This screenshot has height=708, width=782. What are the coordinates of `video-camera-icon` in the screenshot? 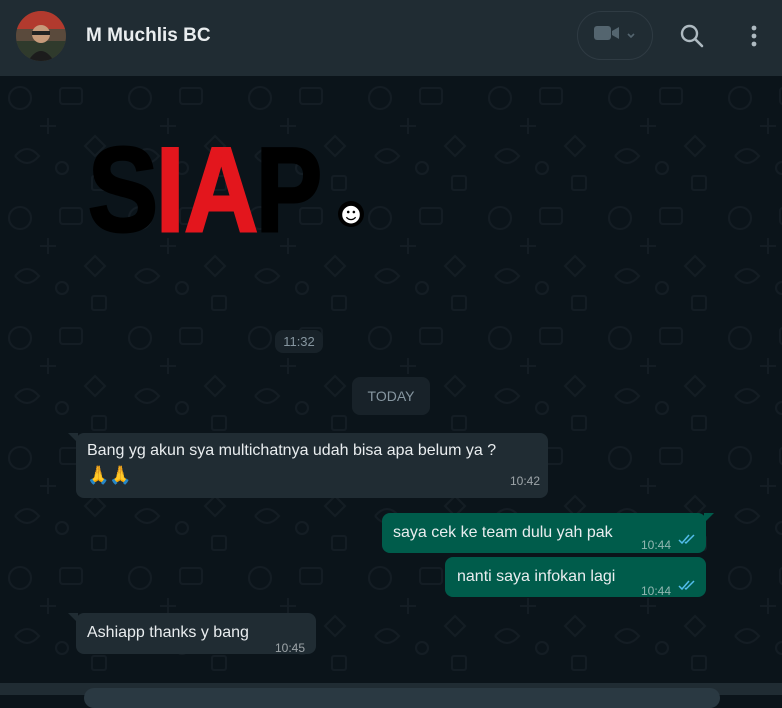 It's located at (607, 35).